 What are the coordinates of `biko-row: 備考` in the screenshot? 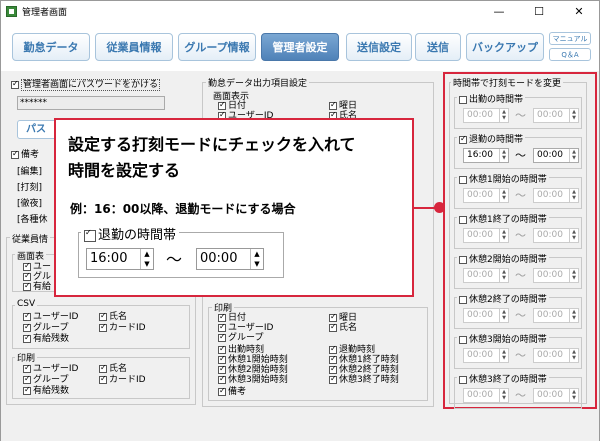 It's located at (25, 154).